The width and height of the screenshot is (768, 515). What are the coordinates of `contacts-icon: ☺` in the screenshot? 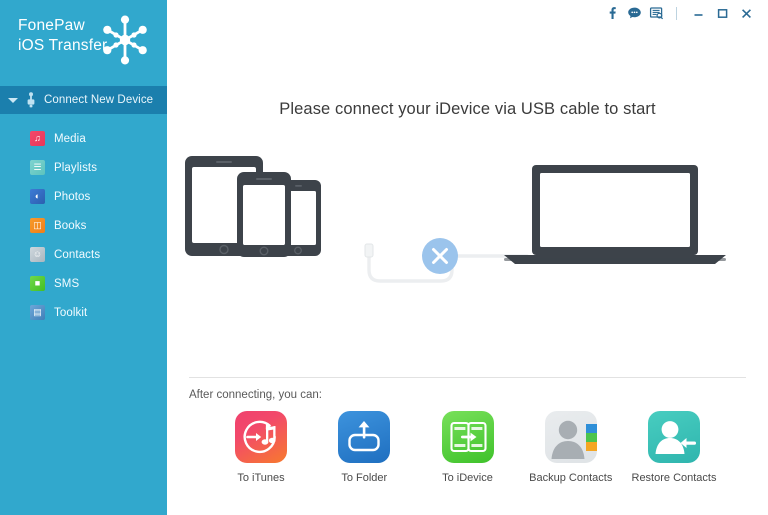 It's located at (37, 254).